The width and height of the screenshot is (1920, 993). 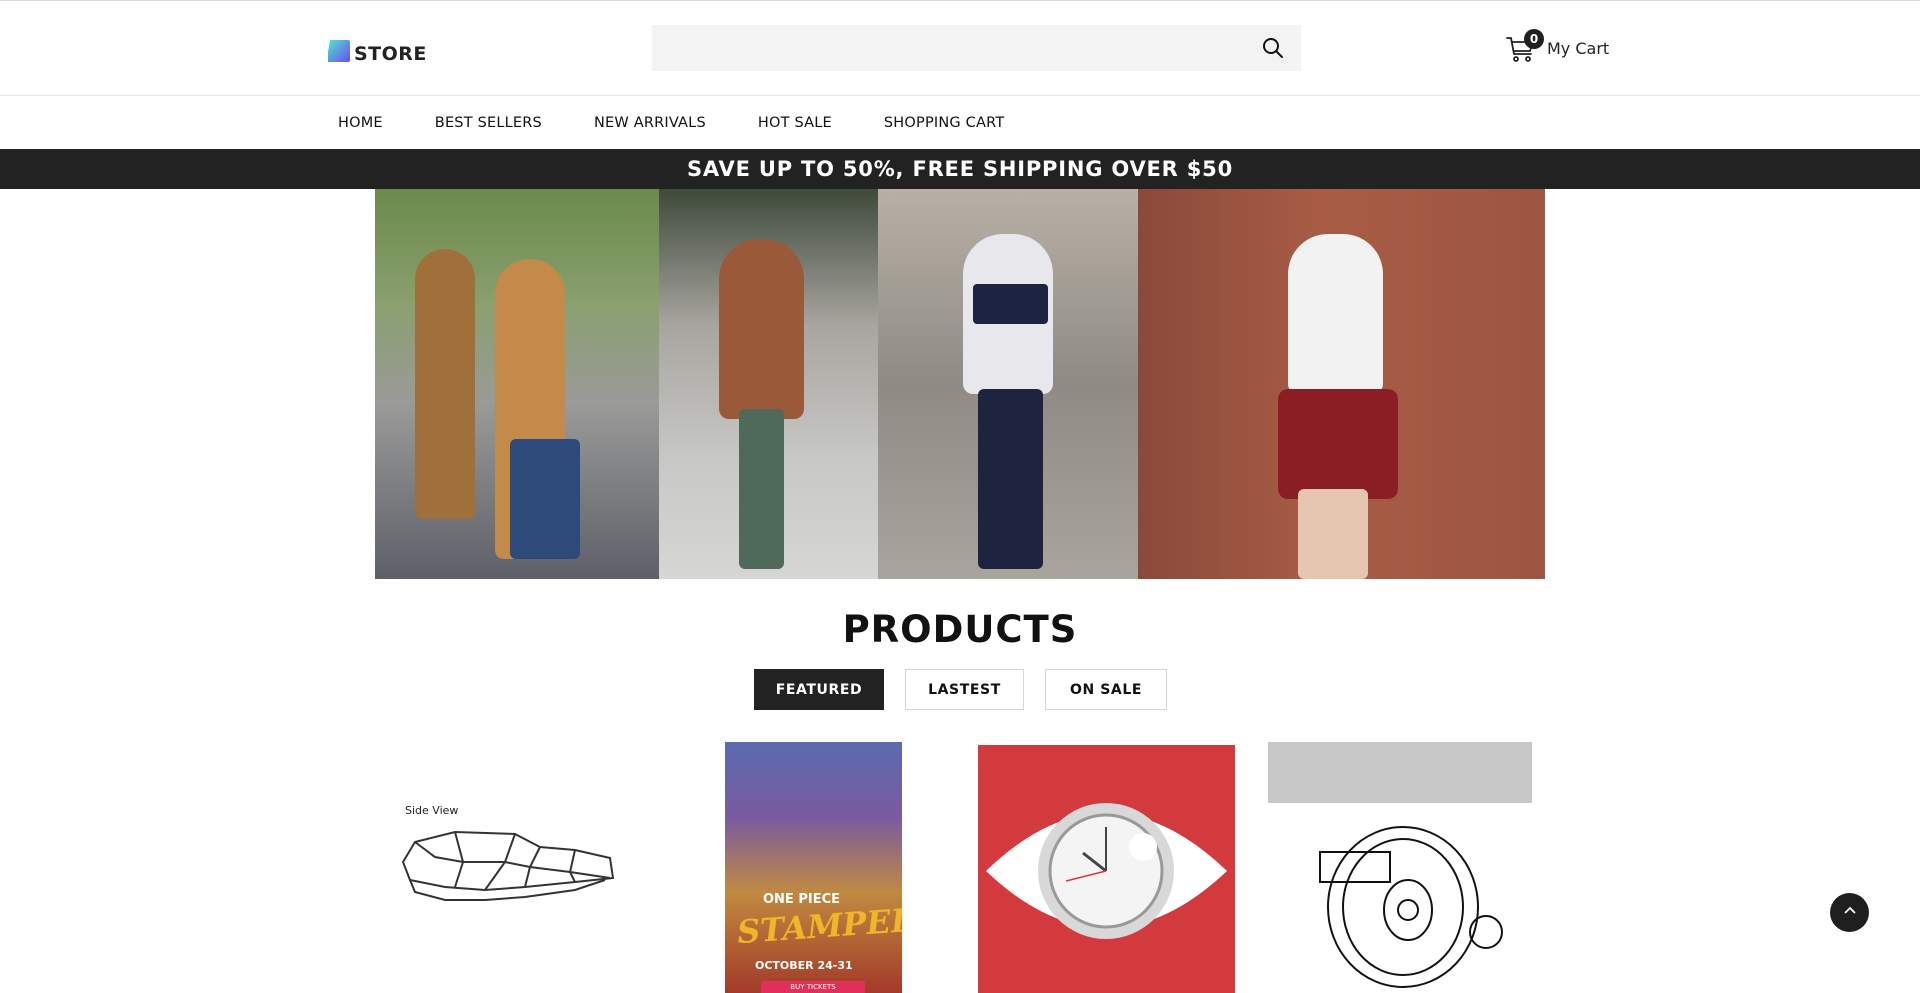 What do you see at coordinates (944, 123) in the screenshot?
I see `nav-item-shopping-cart: SHOPPING CART` at bounding box center [944, 123].